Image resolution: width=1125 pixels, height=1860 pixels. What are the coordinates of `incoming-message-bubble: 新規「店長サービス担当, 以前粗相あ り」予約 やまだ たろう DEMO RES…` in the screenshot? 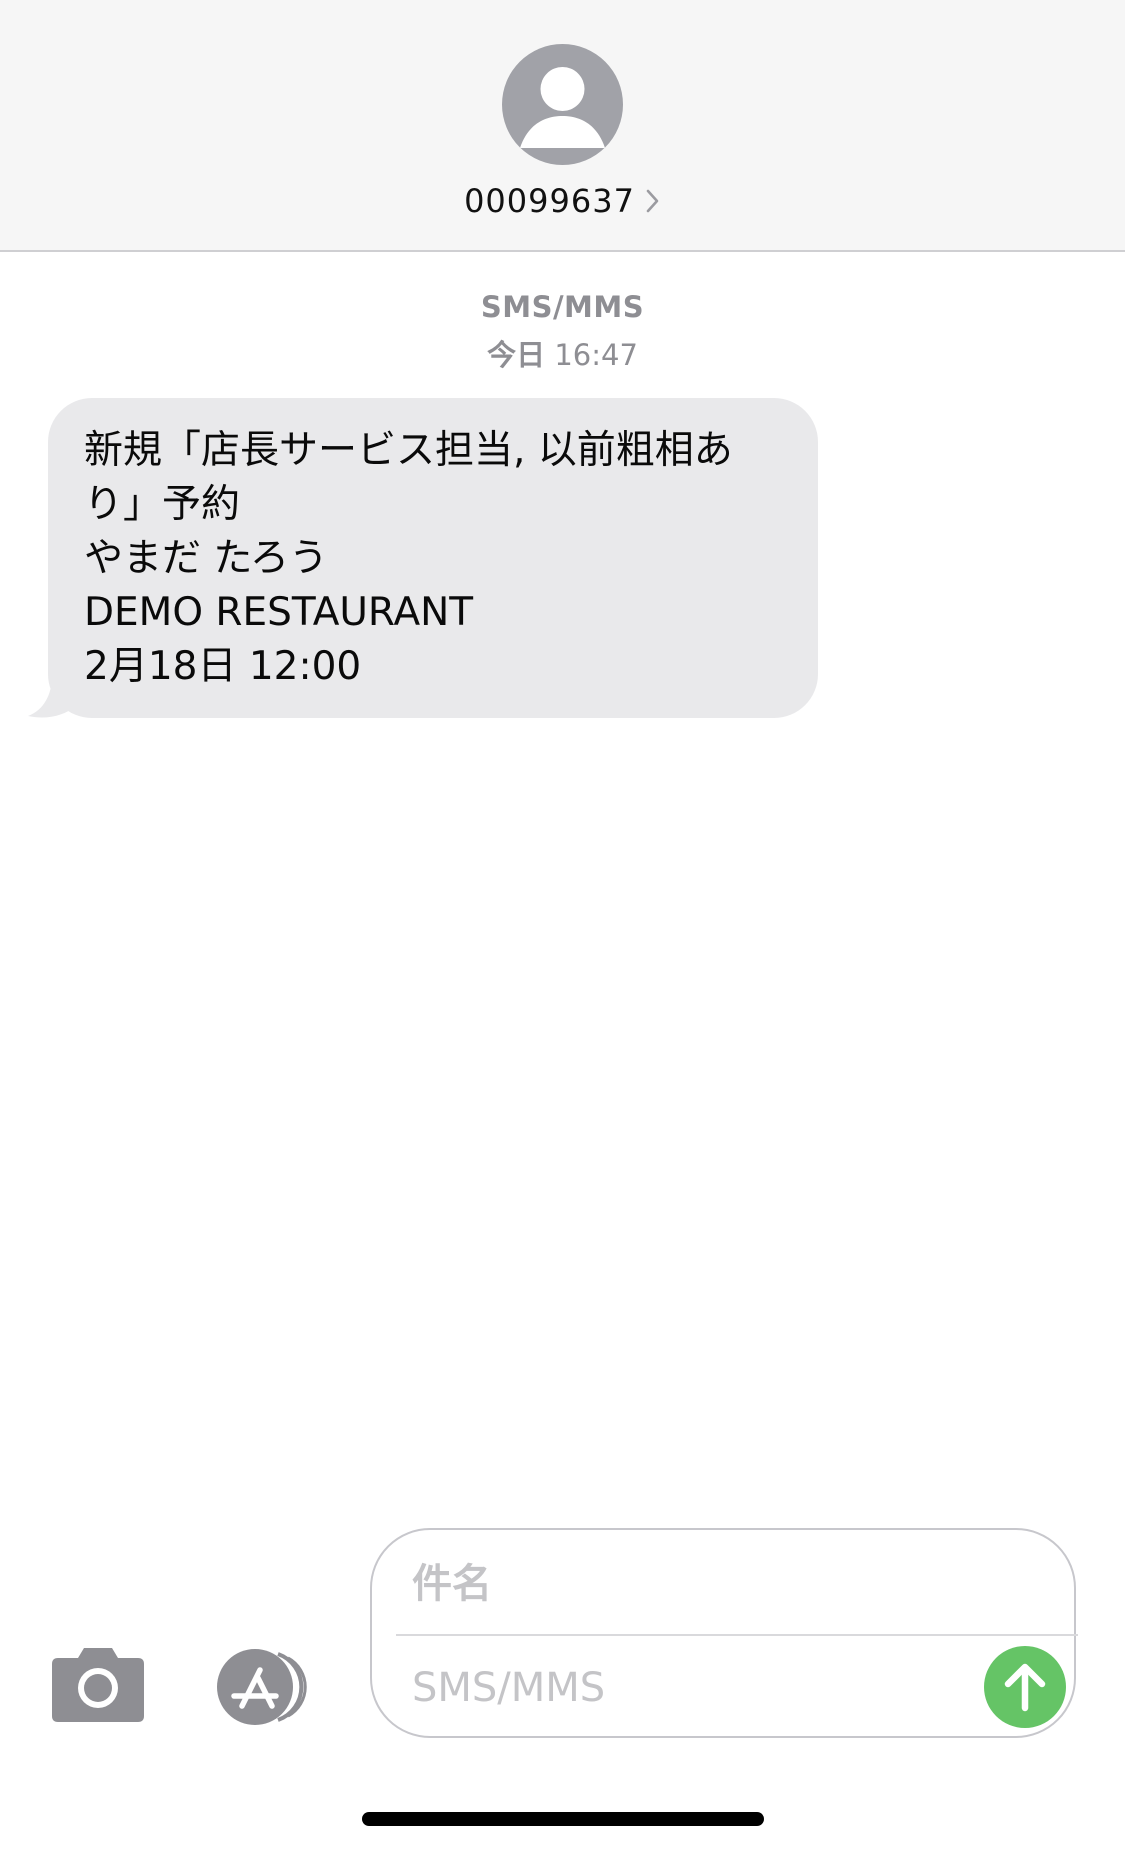 It's located at (433, 558).